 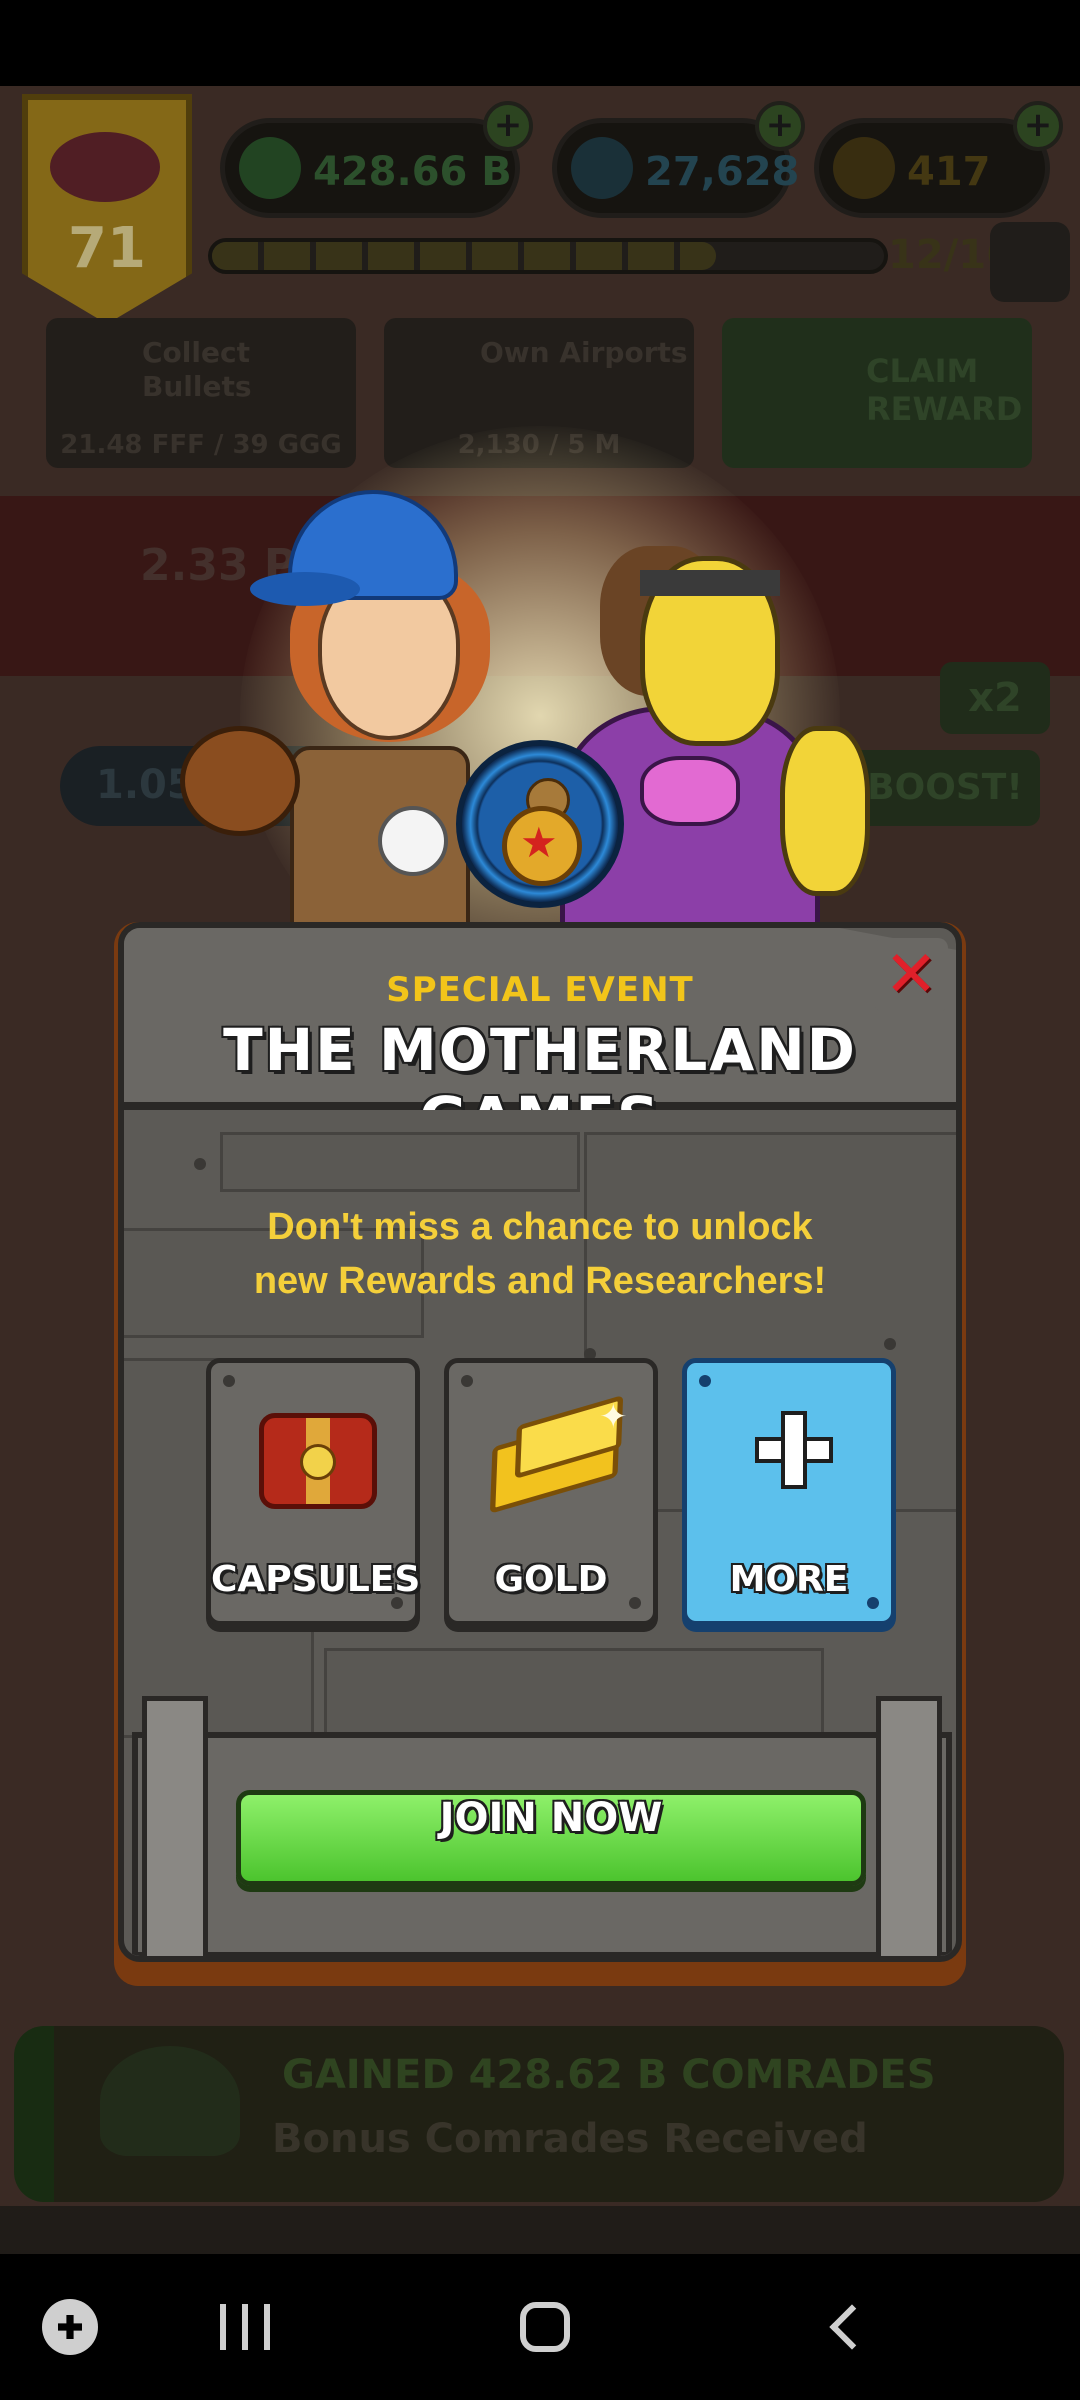 I want to click on star-icon: ★, so click(x=539, y=842).